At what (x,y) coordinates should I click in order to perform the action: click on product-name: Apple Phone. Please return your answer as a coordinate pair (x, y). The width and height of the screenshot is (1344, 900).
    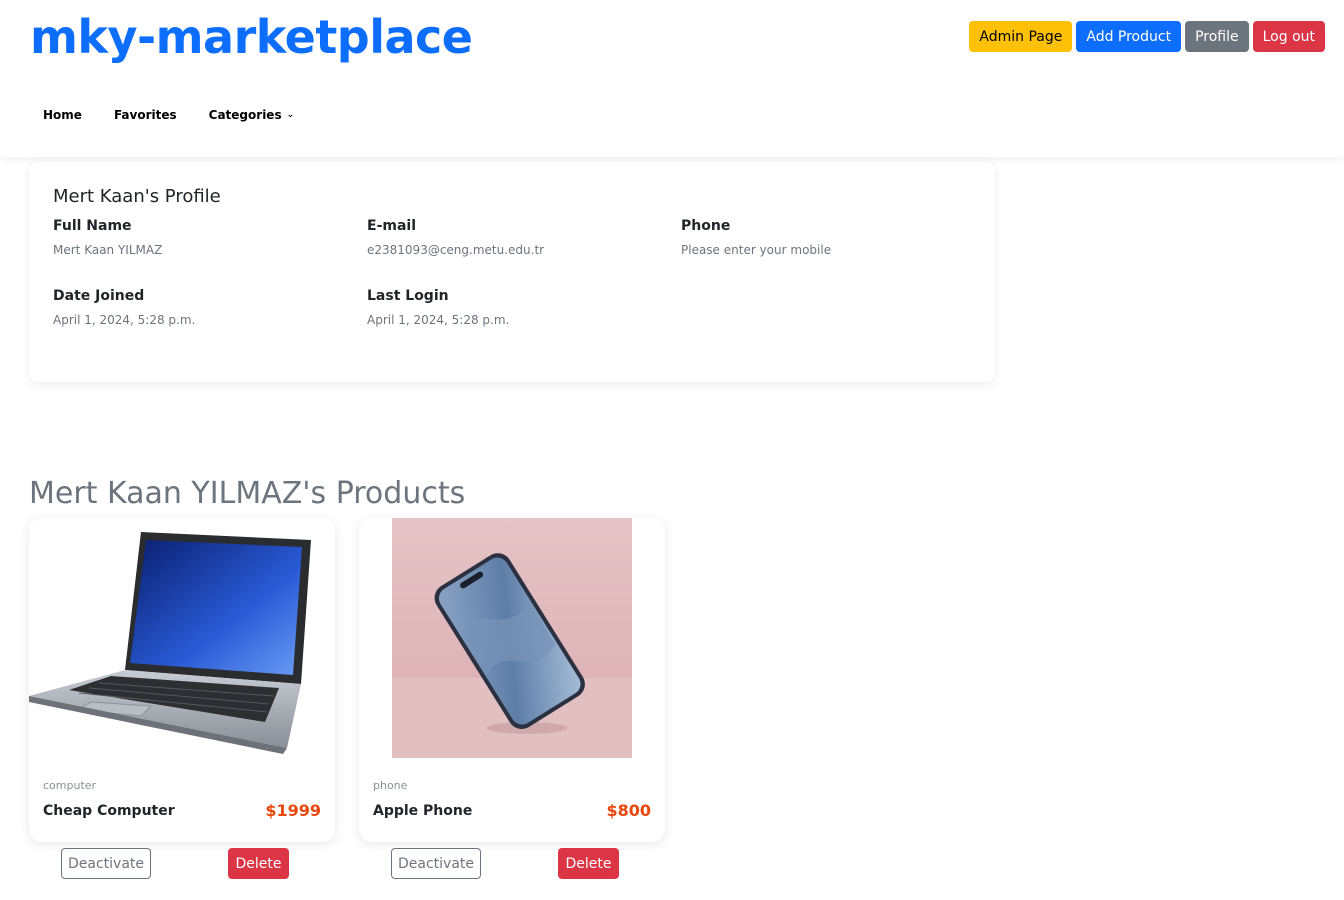
    Looking at the image, I should click on (422, 811).